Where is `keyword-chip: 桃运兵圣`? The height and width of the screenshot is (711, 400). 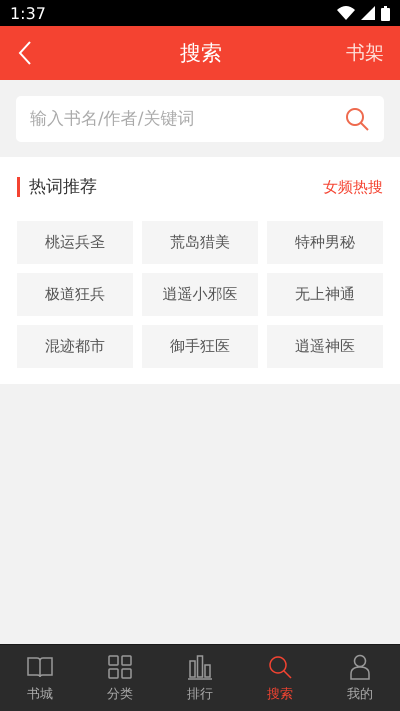
keyword-chip: 桃运兵圣 is located at coordinates (75, 242).